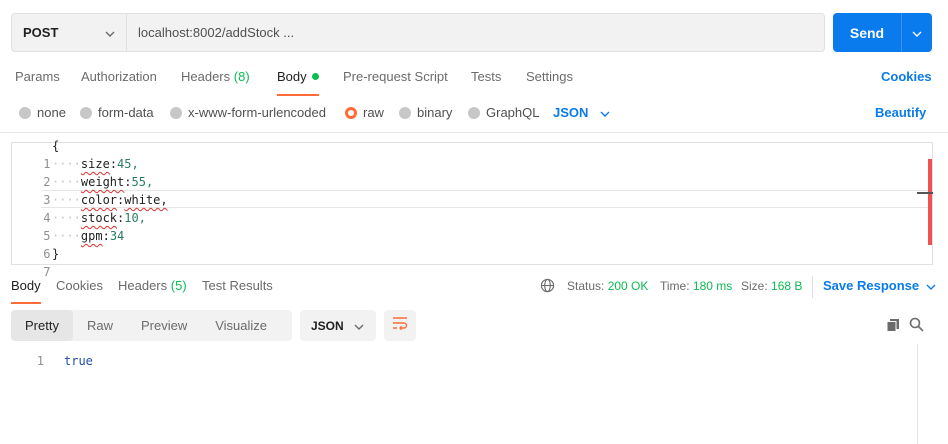  Describe the element at coordinates (69, 172) in the screenshot. I see `code-line: 2 ····size:45,` at that location.